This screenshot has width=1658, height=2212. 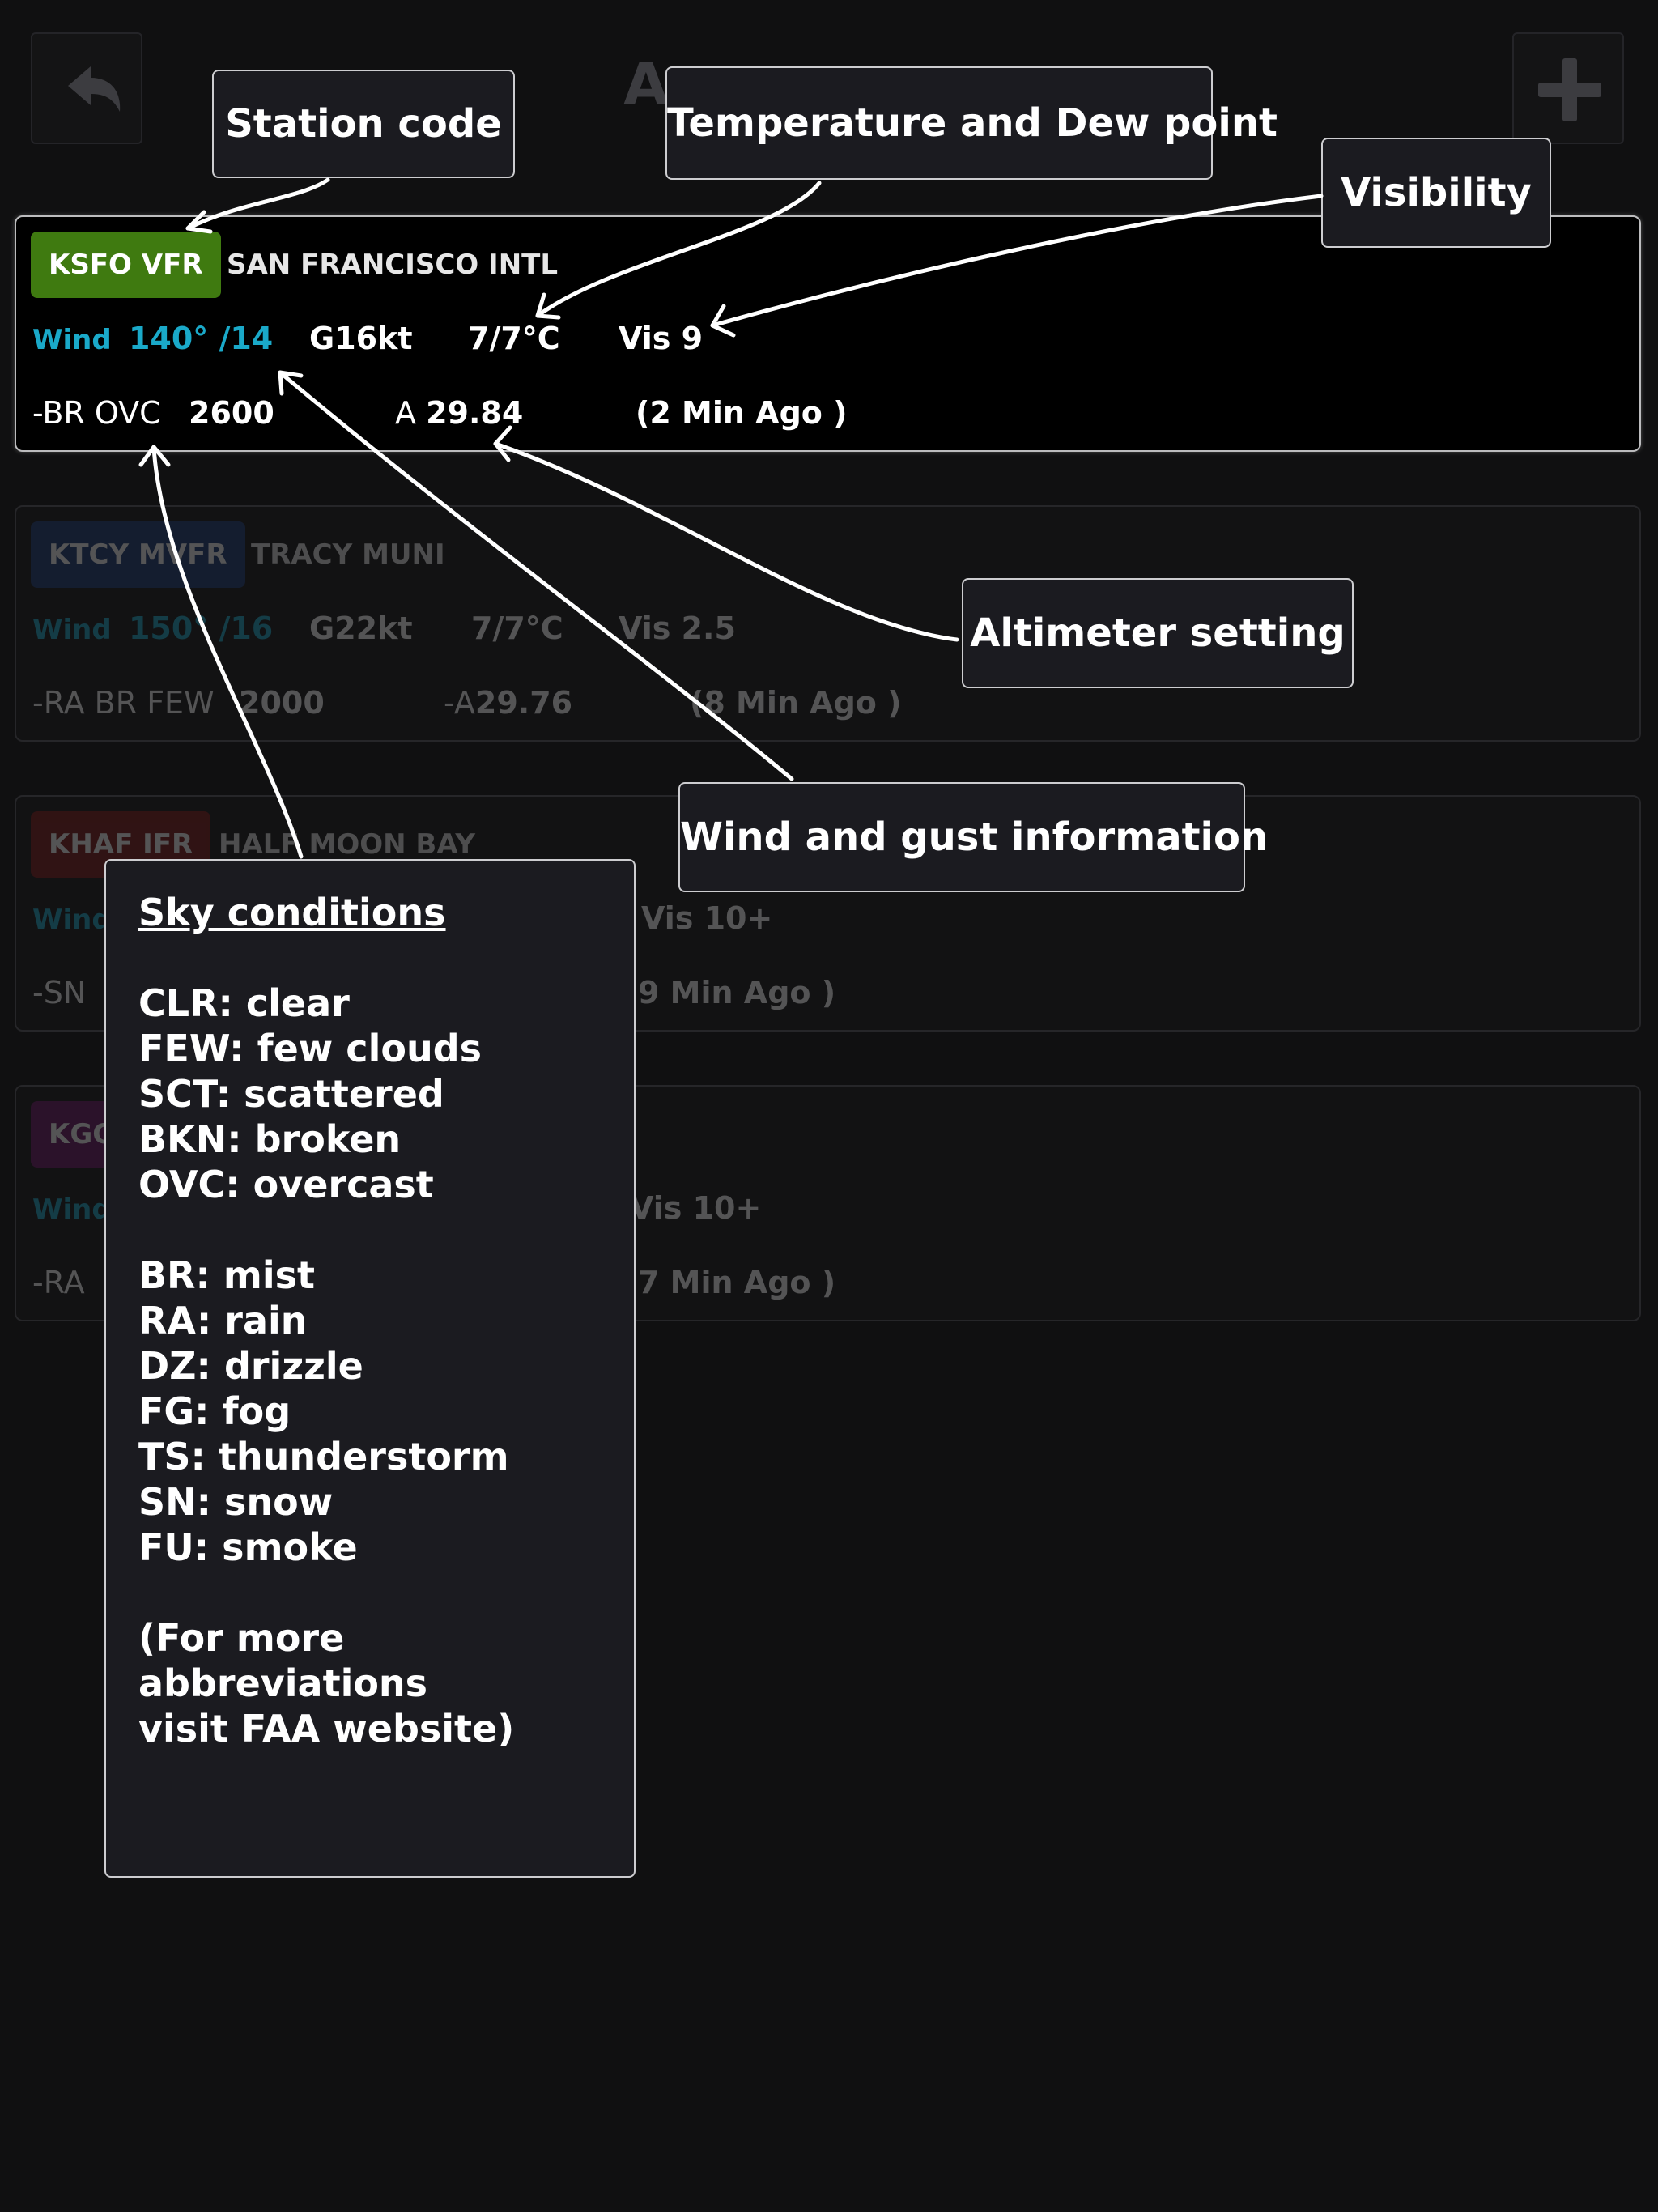 What do you see at coordinates (459, 703) in the screenshot?
I see `altimeter-prefix: -A` at bounding box center [459, 703].